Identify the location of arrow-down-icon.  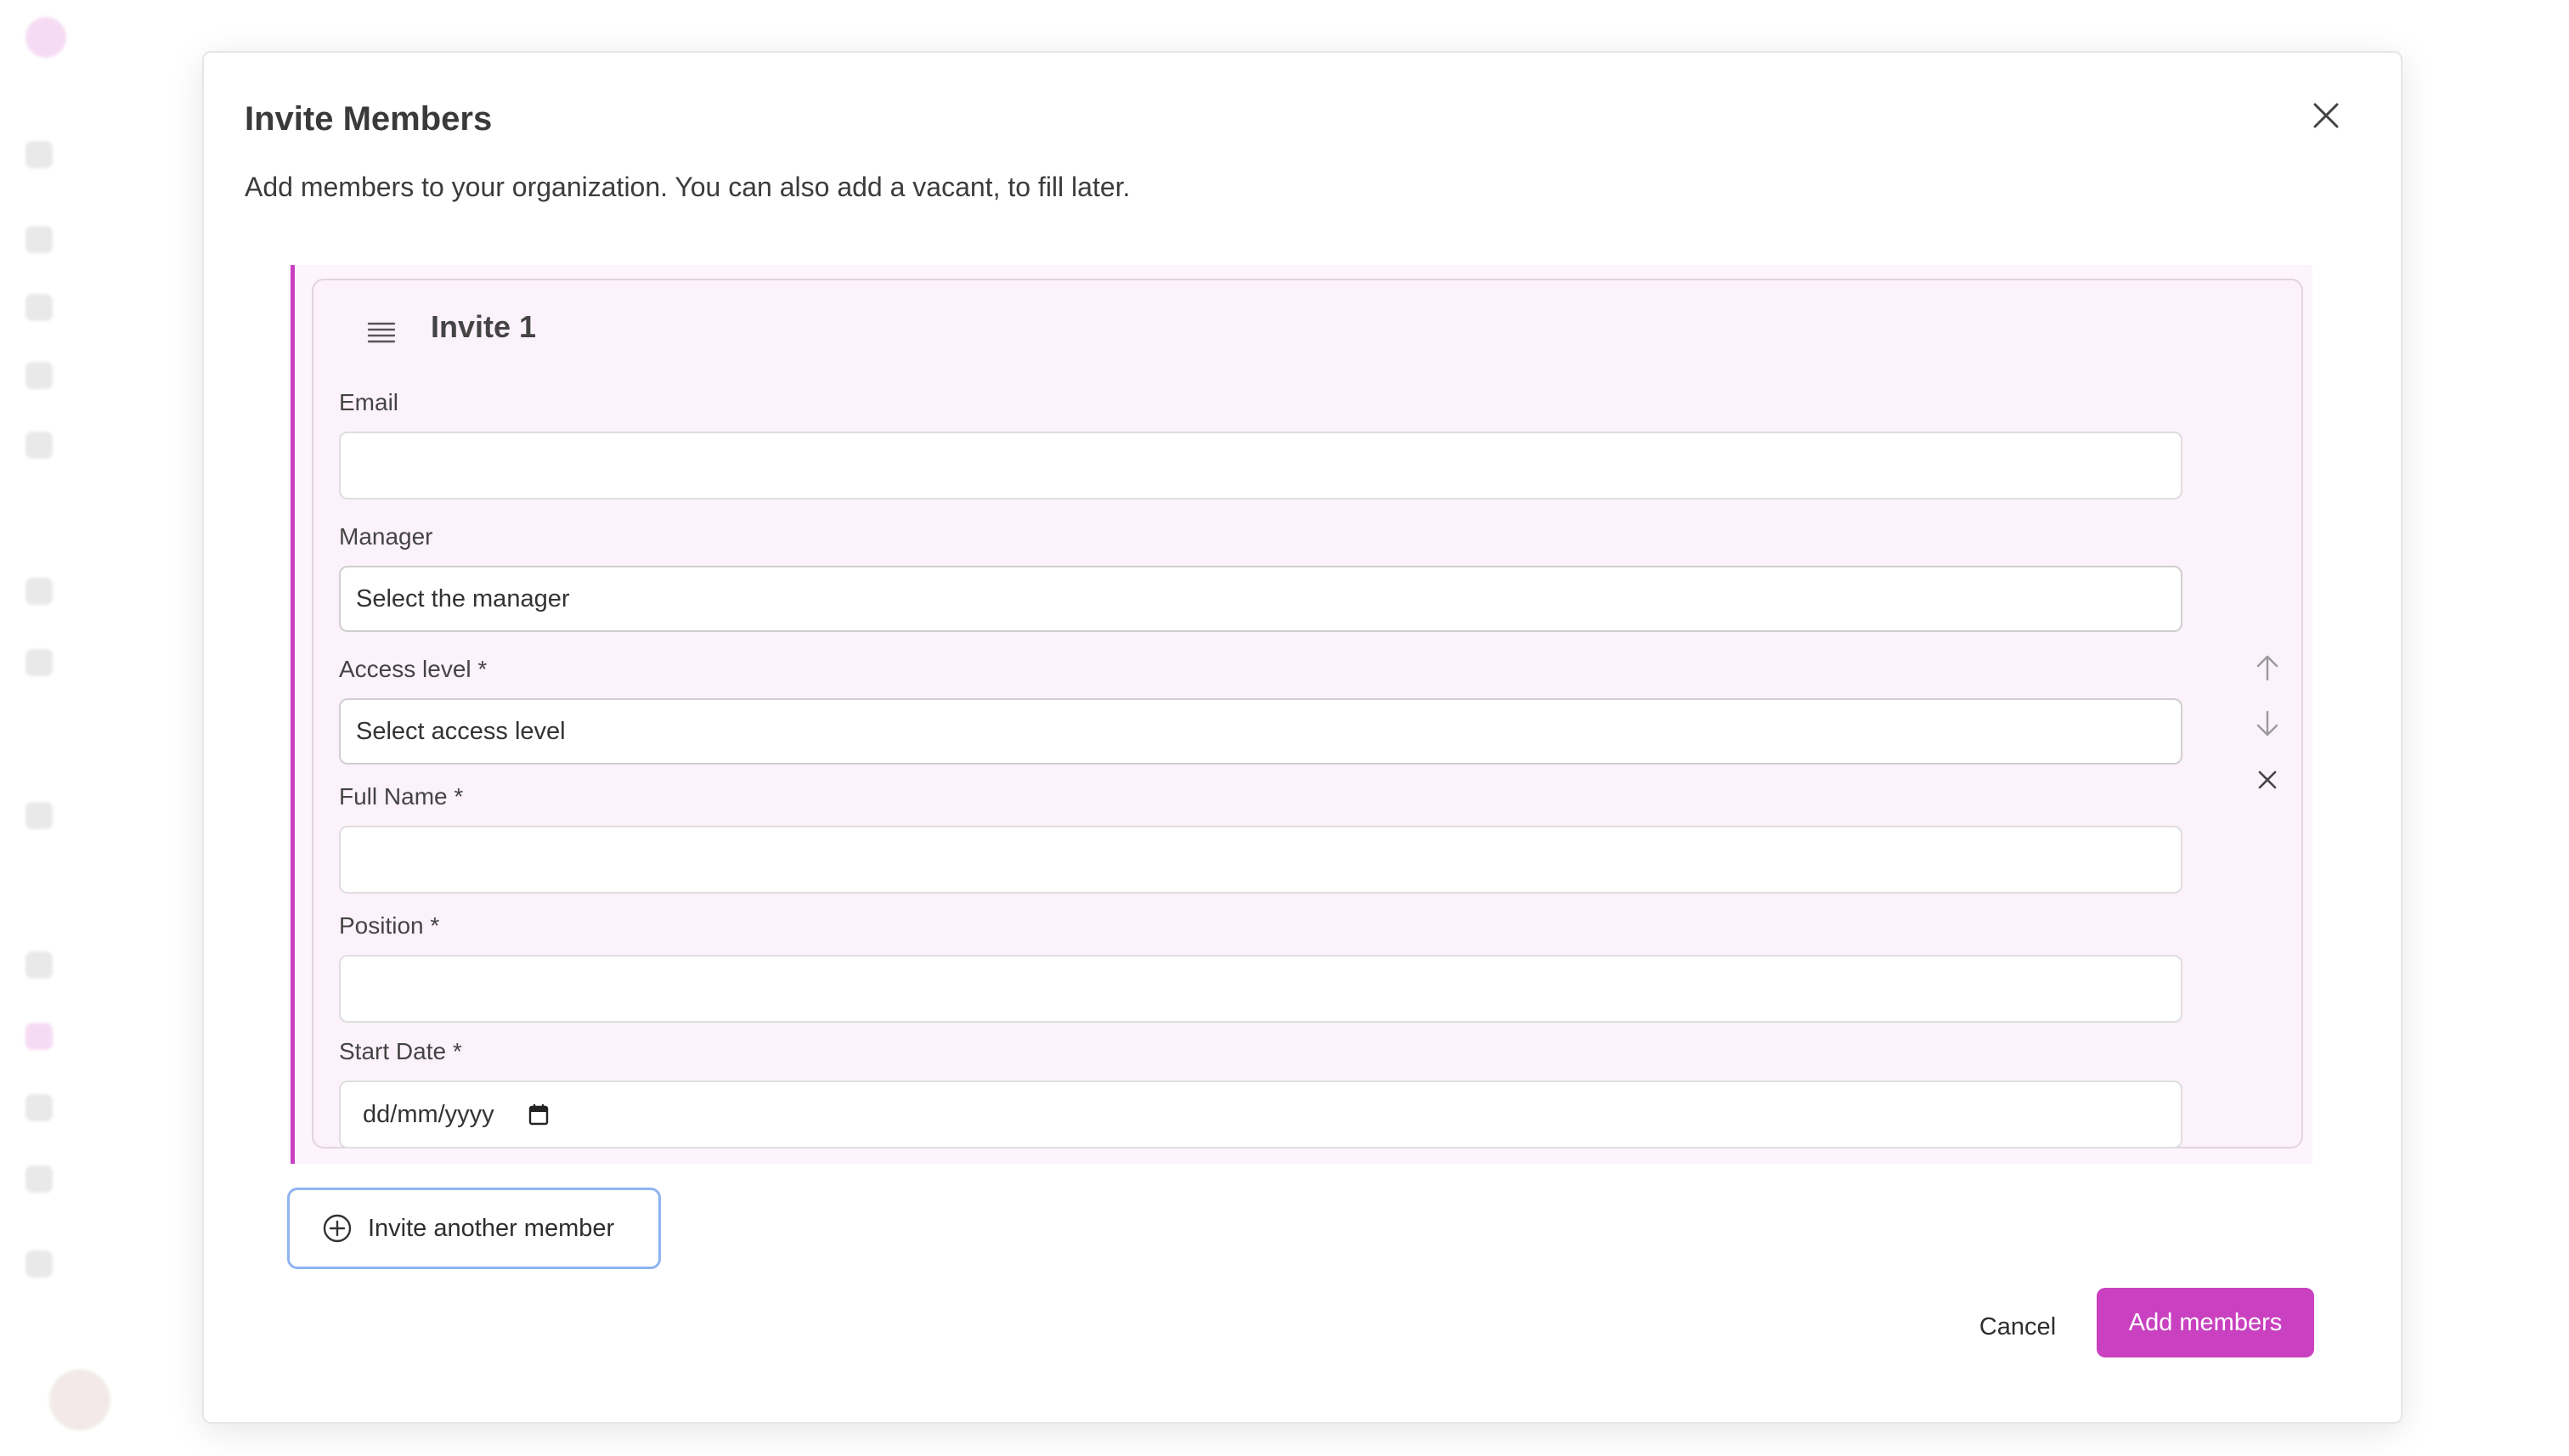
(2267, 723).